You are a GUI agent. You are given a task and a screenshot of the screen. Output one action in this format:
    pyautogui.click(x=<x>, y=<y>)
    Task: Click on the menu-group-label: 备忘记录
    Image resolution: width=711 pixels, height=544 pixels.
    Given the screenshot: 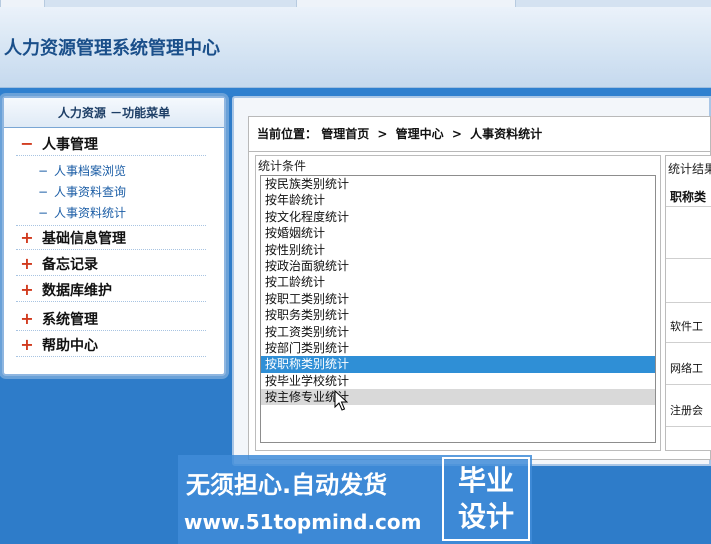 What is the action you would take?
    pyautogui.click(x=70, y=264)
    